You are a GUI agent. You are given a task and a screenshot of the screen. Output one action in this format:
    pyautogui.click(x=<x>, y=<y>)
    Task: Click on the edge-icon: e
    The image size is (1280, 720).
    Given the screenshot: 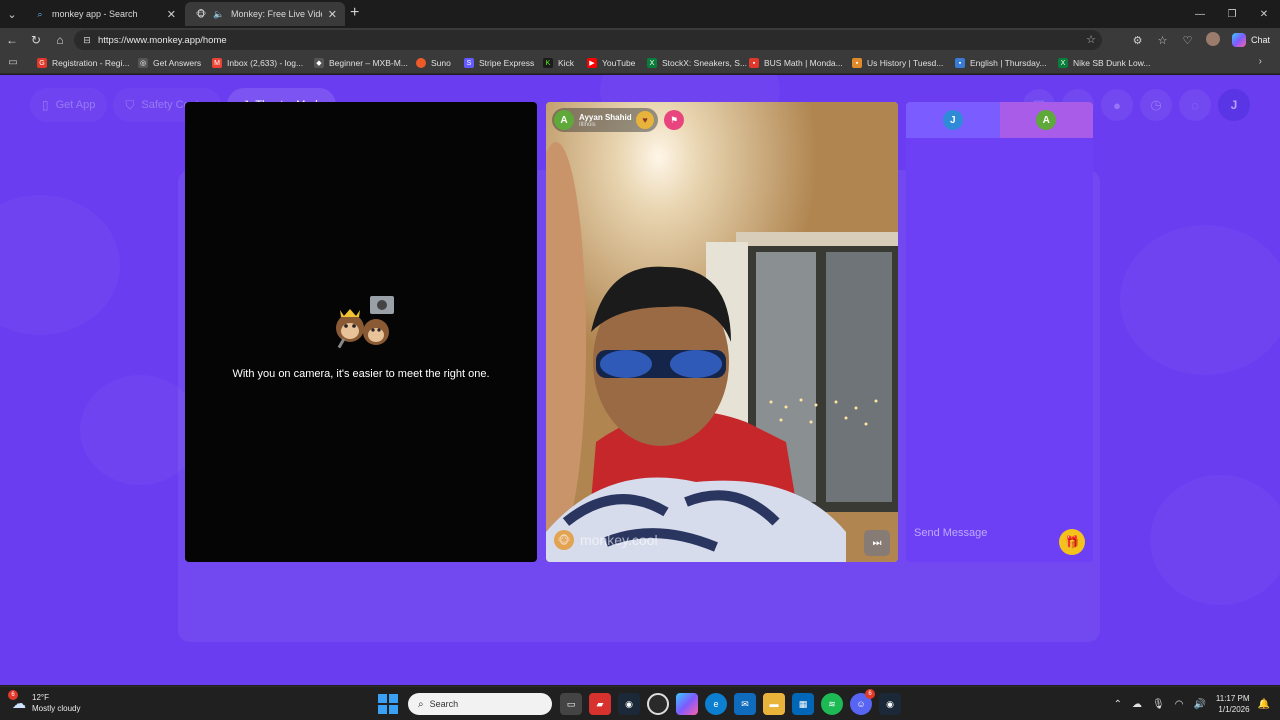 What is the action you would take?
    pyautogui.click(x=716, y=704)
    